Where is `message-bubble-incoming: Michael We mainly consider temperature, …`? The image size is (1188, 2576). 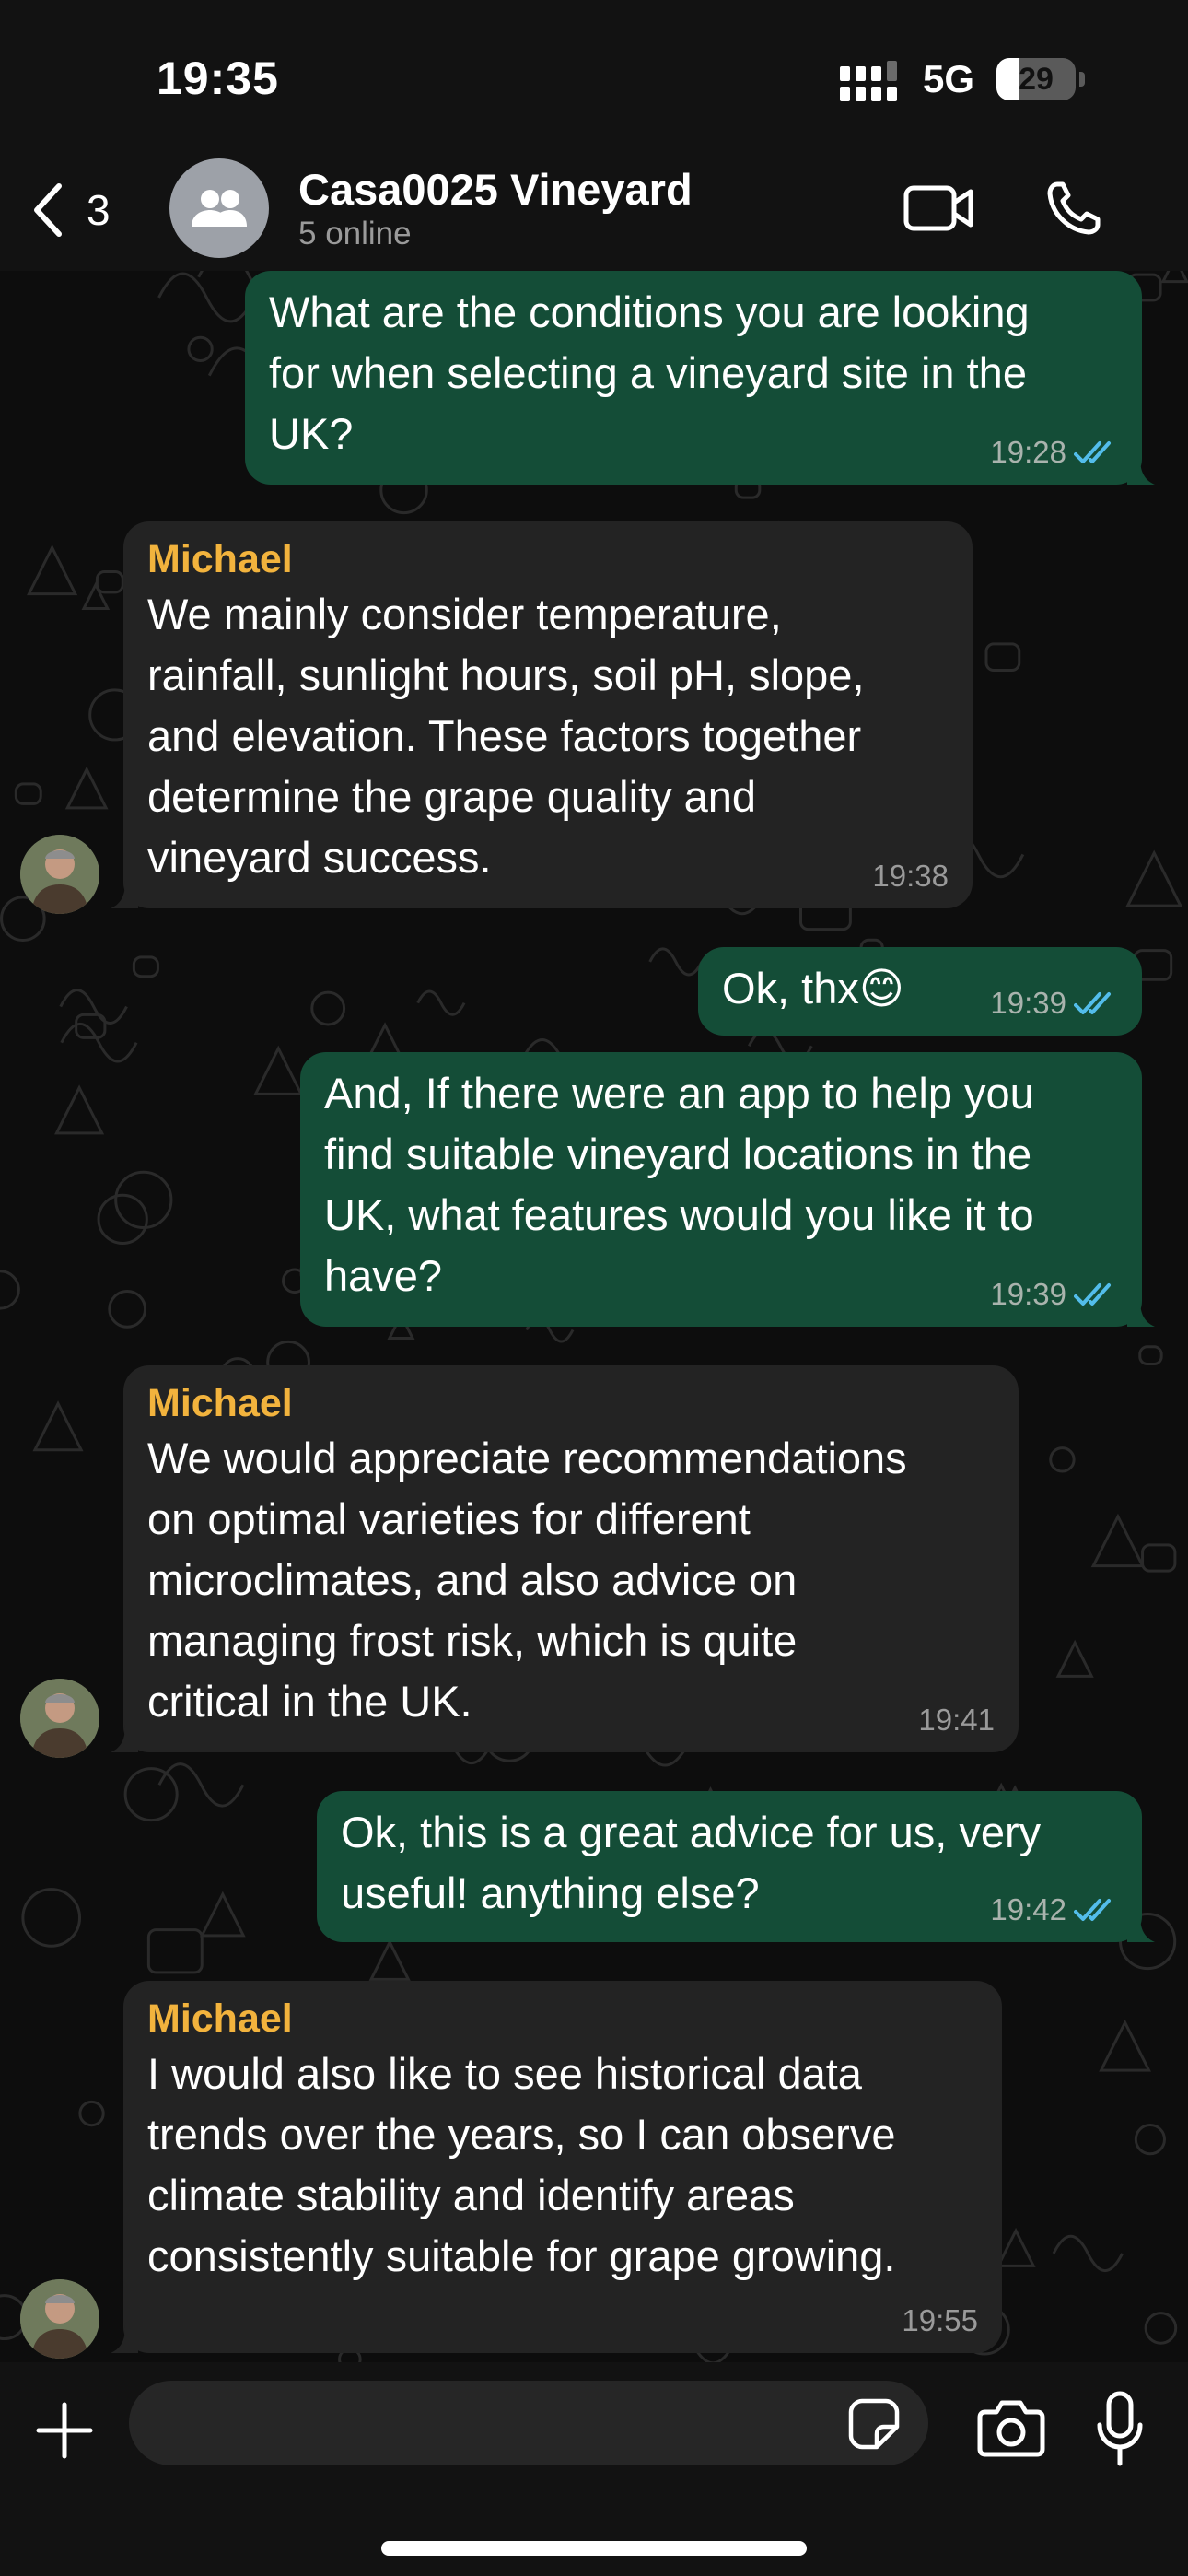
message-bubble-incoming: Michael We mainly consider temperature, … is located at coordinates (542, 714).